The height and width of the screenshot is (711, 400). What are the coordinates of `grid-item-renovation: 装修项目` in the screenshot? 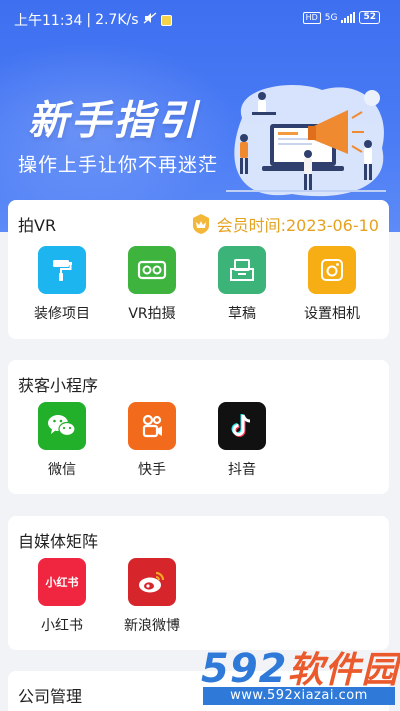 It's located at (62, 284).